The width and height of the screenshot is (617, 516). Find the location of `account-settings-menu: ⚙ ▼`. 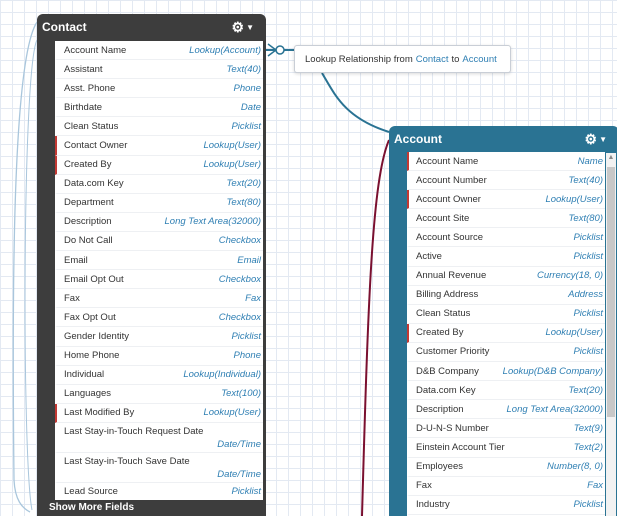

account-settings-menu: ⚙ ▼ is located at coordinates (596, 139).